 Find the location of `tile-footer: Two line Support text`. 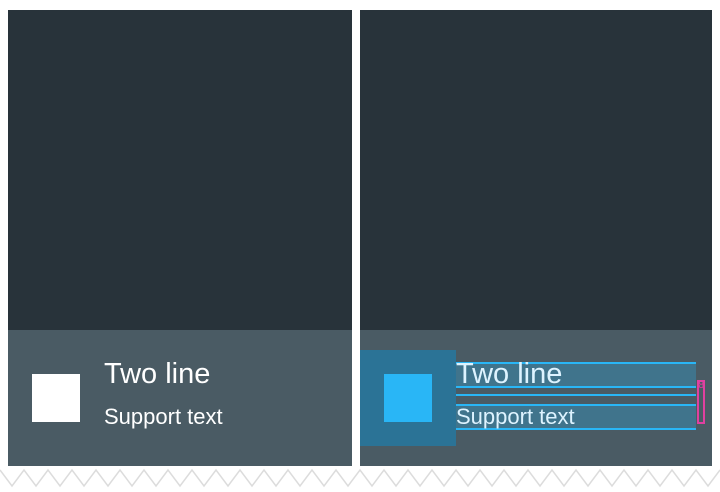

tile-footer: Two line Support text is located at coordinates (180, 398).